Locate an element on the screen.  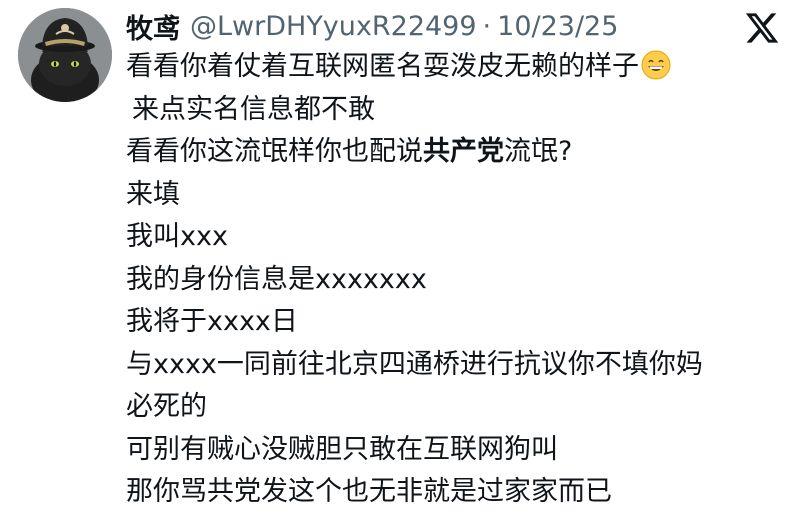
tweet-line-3-prefix: 看看你这流氓样你也配说 is located at coordinates (274, 151).